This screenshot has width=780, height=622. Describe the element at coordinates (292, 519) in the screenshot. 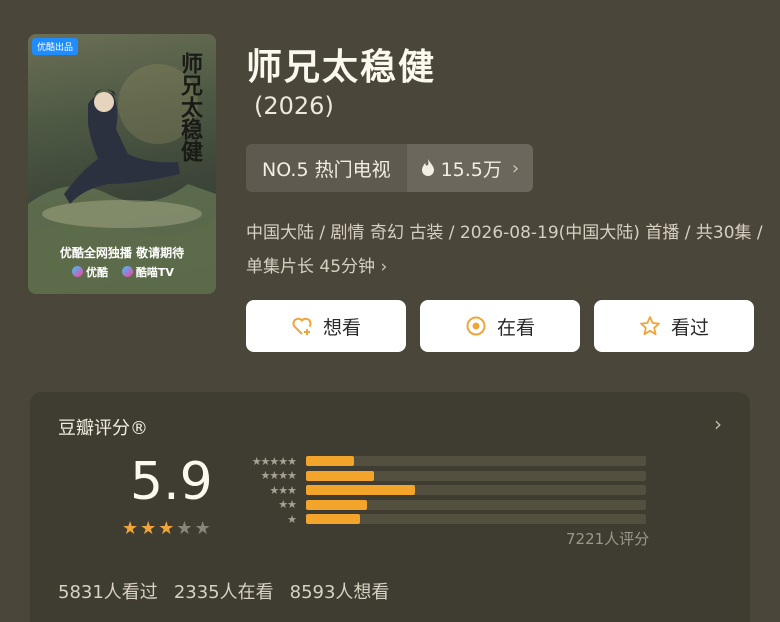

I see `distribution-stars-icon: ★` at that location.